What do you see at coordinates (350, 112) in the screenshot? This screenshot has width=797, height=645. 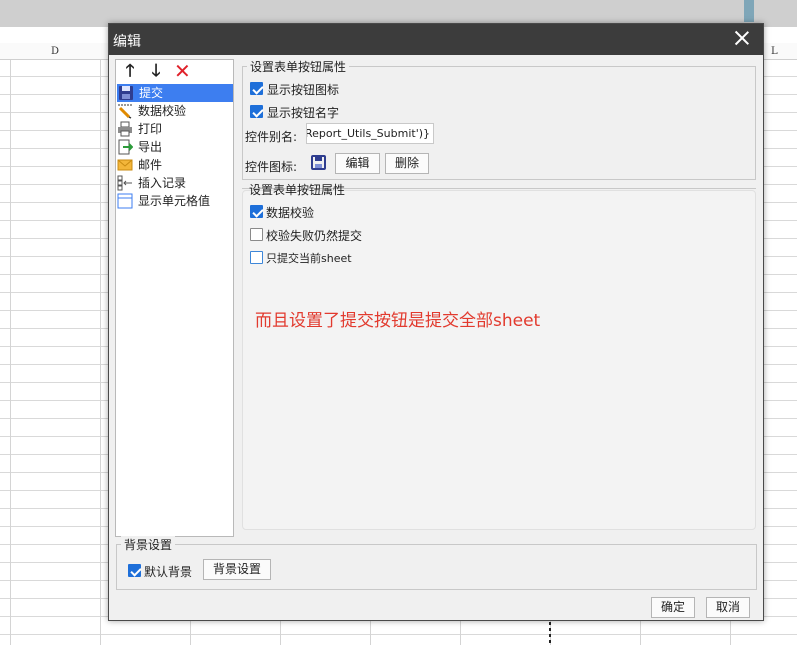 I see `show-name-option: 显示按钮名字` at bounding box center [350, 112].